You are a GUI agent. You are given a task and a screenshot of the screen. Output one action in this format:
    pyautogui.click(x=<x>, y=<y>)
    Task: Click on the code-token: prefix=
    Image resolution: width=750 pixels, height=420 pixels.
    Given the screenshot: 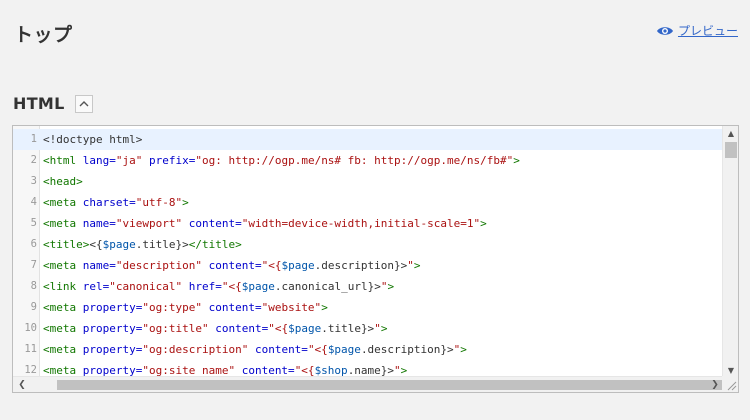 What is the action you would take?
    pyautogui.click(x=169, y=160)
    